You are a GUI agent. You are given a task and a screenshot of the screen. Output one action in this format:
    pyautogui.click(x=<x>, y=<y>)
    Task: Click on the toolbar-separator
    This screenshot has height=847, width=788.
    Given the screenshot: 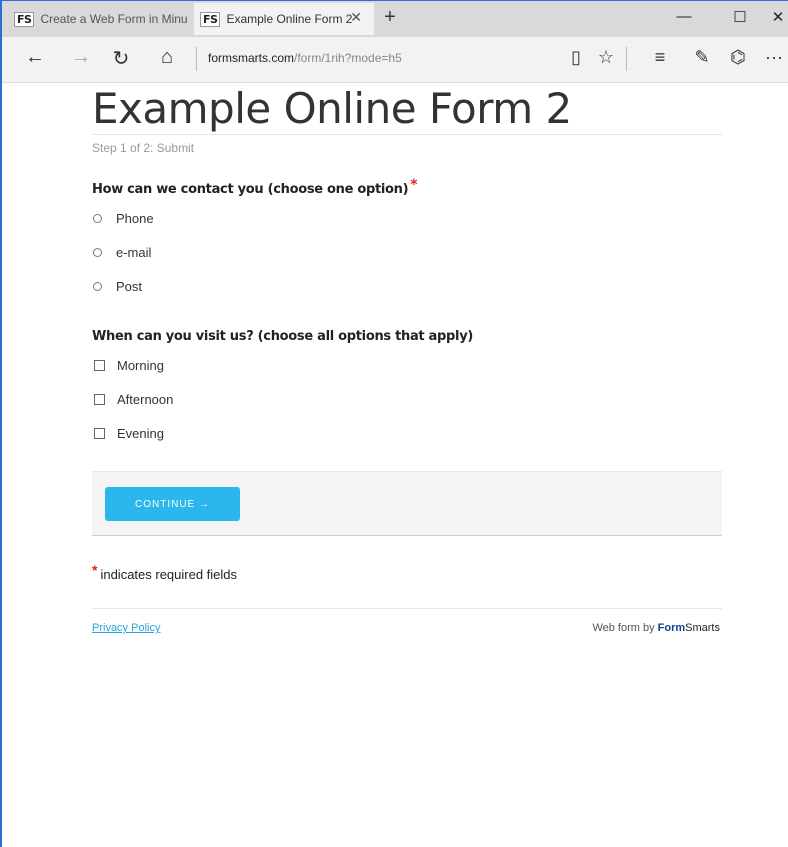 What is the action you would take?
    pyautogui.click(x=626, y=59)
    